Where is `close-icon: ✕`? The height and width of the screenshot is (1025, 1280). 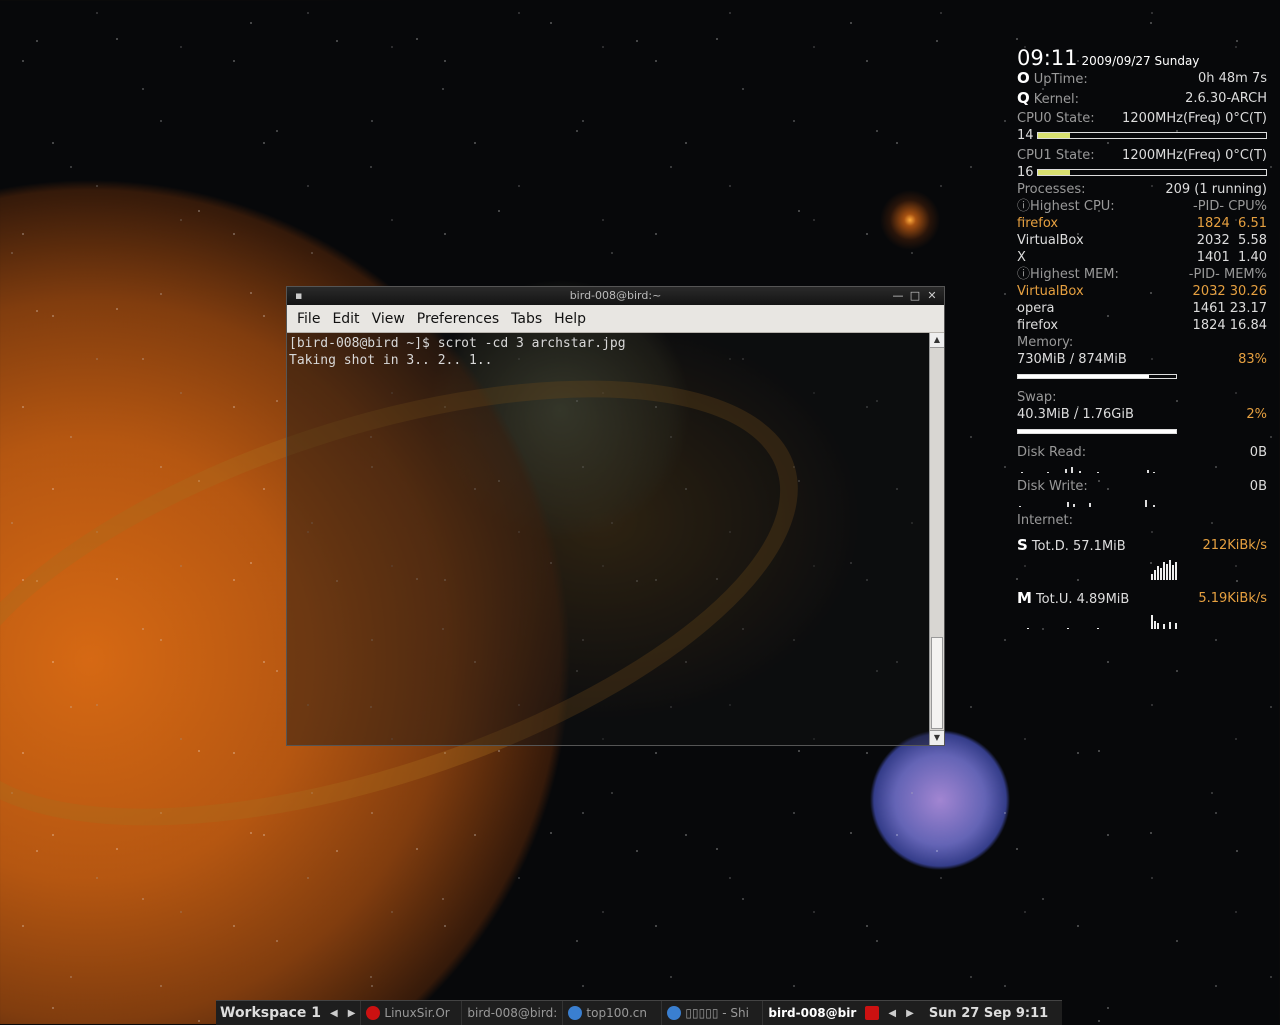
close-icon: ✕ is located at coordinates (932, 296).